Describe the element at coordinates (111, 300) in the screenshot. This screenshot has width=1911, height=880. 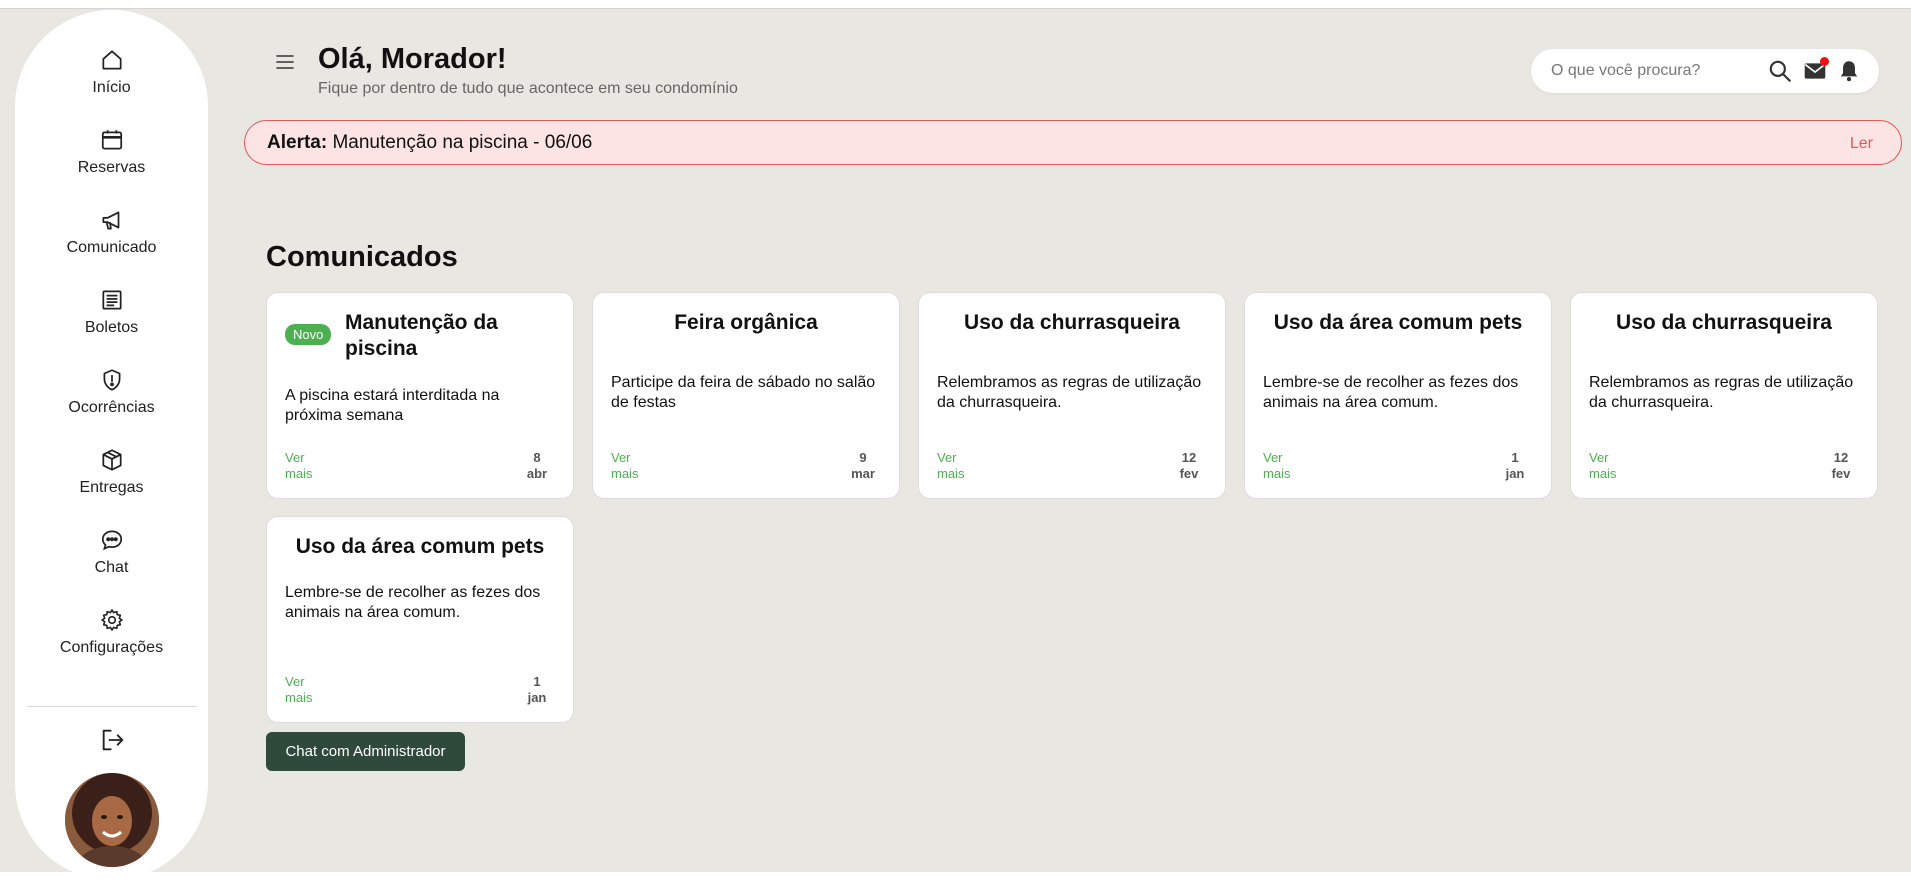
I see `receipt-icon` at that location.